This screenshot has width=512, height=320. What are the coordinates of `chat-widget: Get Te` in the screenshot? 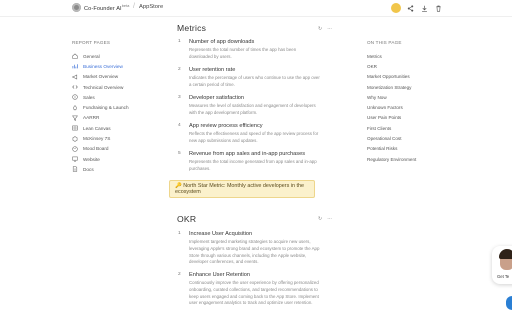 It's located at (502, 265).